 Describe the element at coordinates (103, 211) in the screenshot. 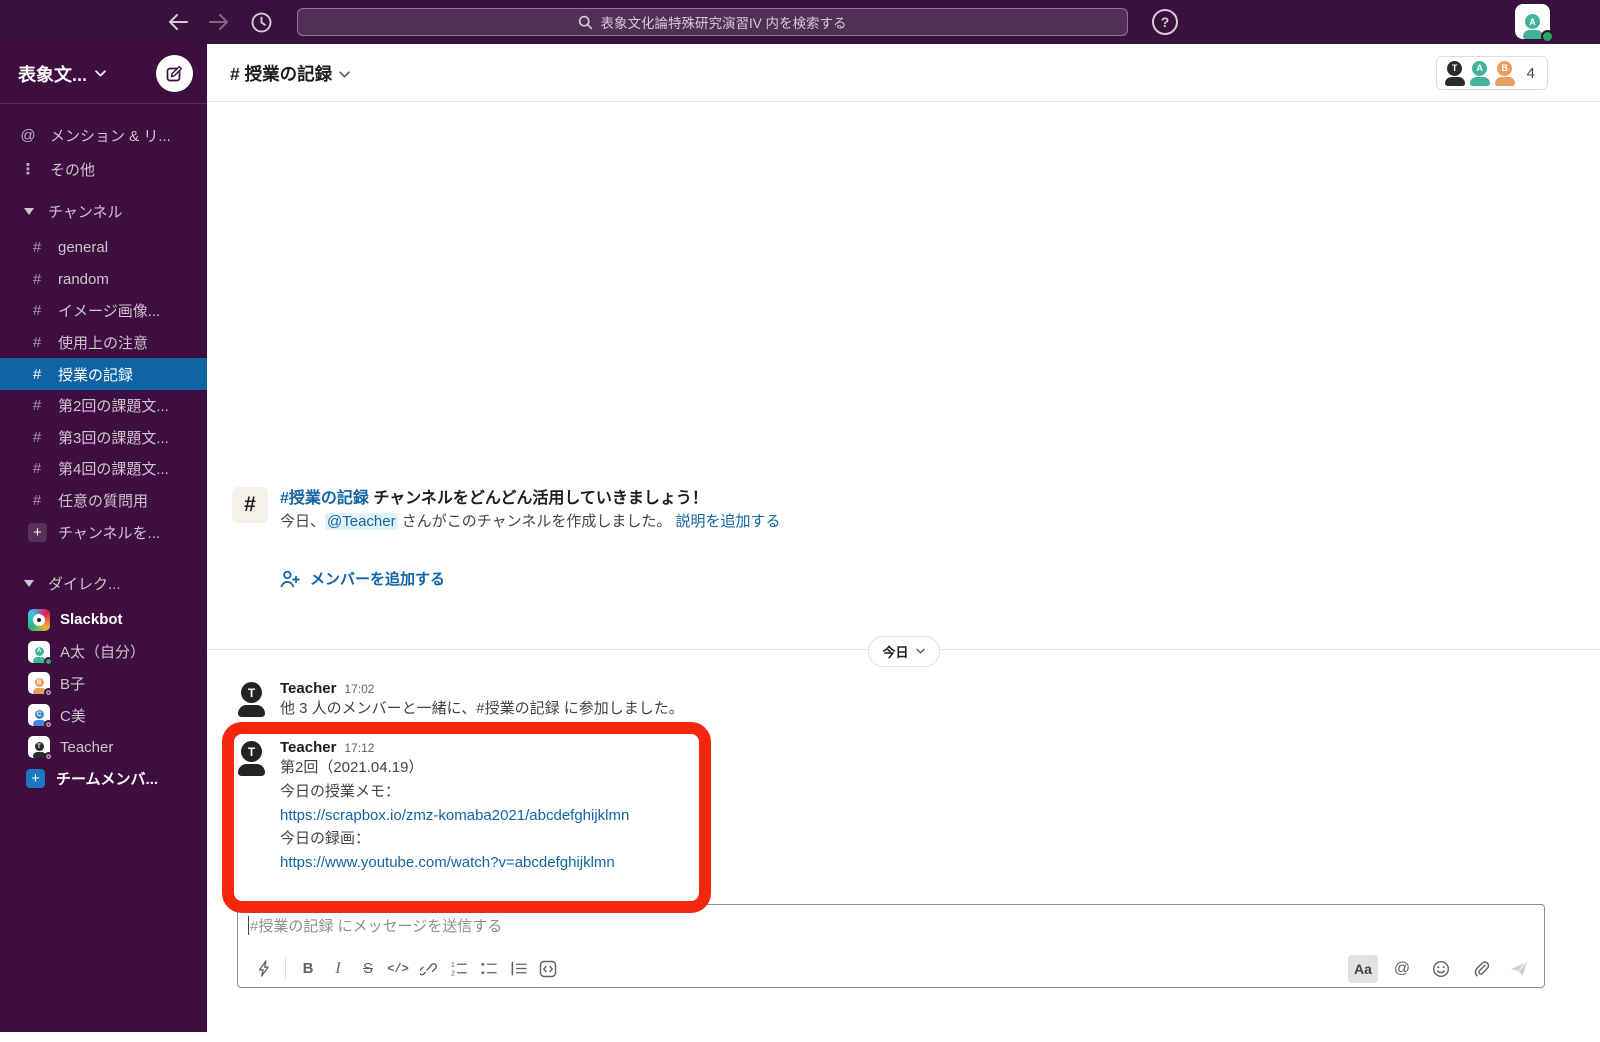

I see `channels-section-header: チャンネル` at that location.